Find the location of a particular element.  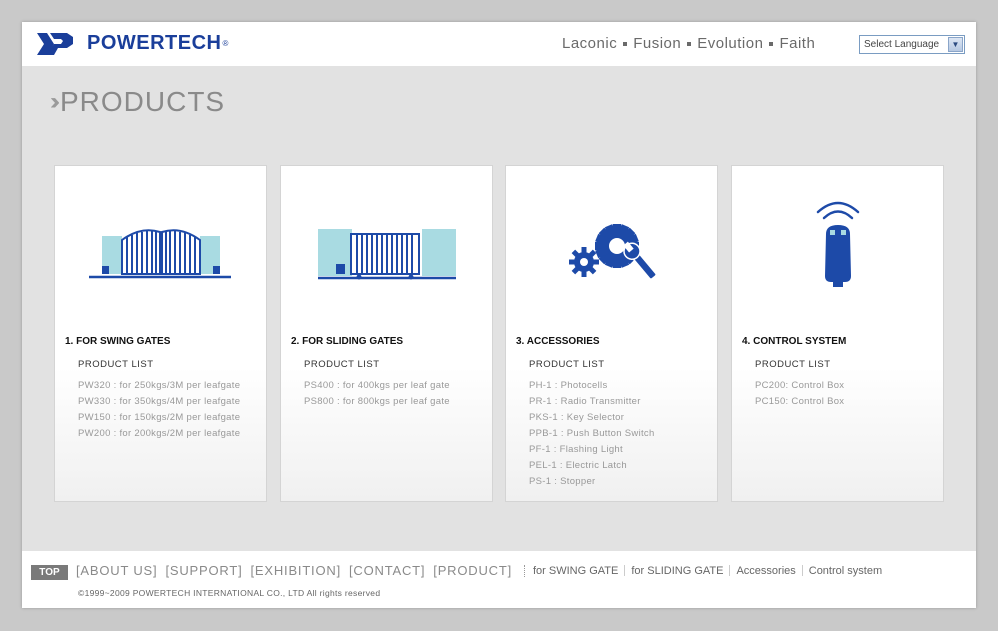

list-item: PEL-1 : Electric Latch is located at coordinates (592, 466).